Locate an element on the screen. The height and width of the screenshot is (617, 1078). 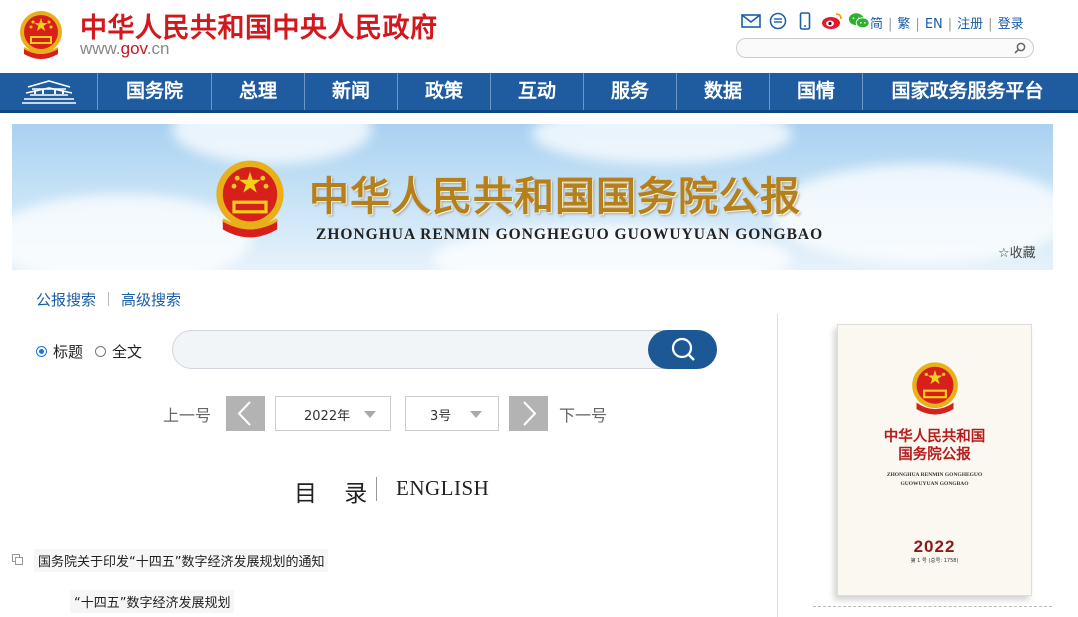
column-divider is located at coordinates (777, 465).